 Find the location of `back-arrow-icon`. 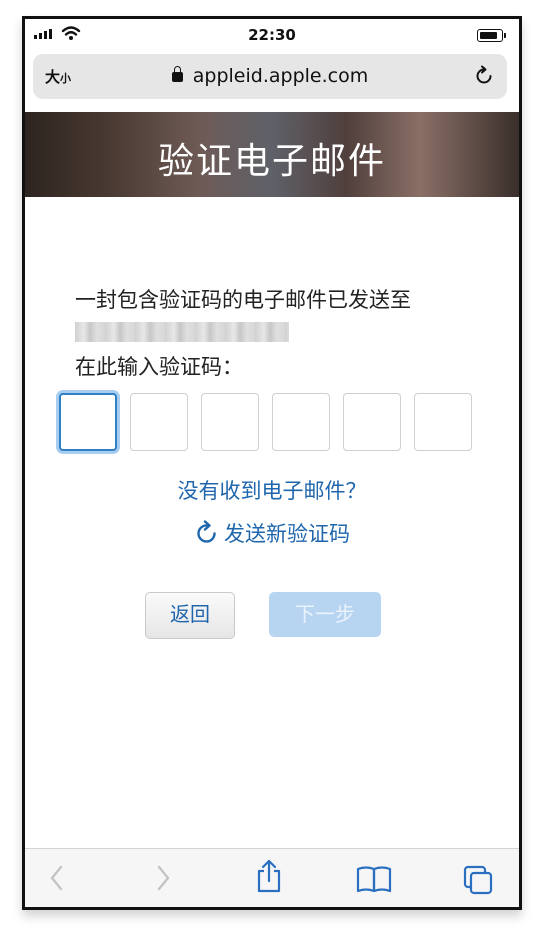

back-arrow-icon is located at coordinates (57, 878).